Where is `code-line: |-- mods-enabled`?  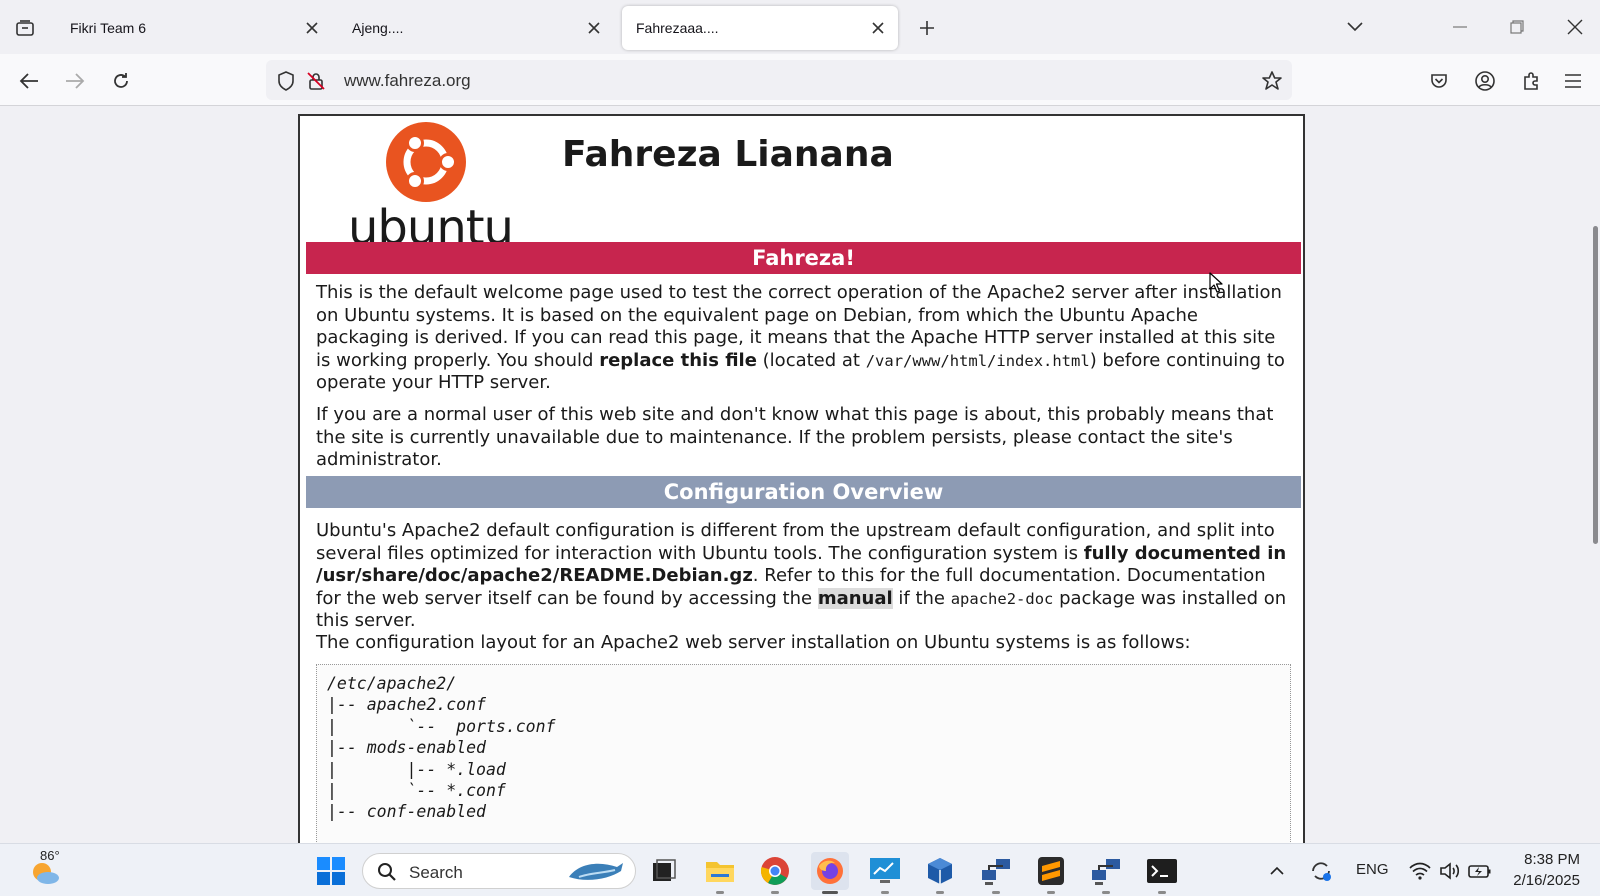 code-line: |-- mods-enabled is located at coordinates (406, 748).